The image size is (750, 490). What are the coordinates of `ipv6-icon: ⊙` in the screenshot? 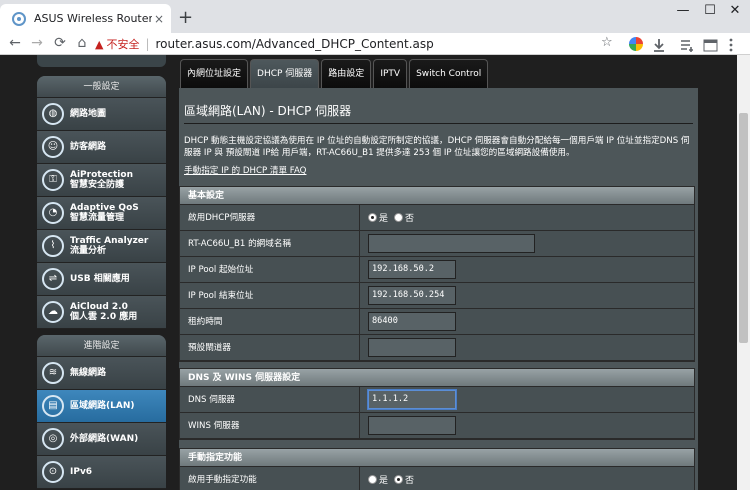 It's located at (53, 472).